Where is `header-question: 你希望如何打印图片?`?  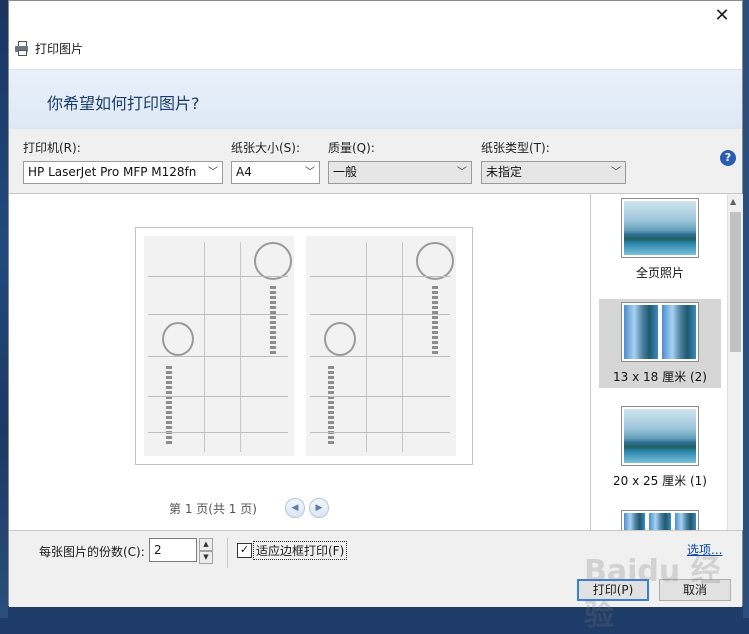 header-question: 你希望如何打印图片? is located at coordinates (123, 103).